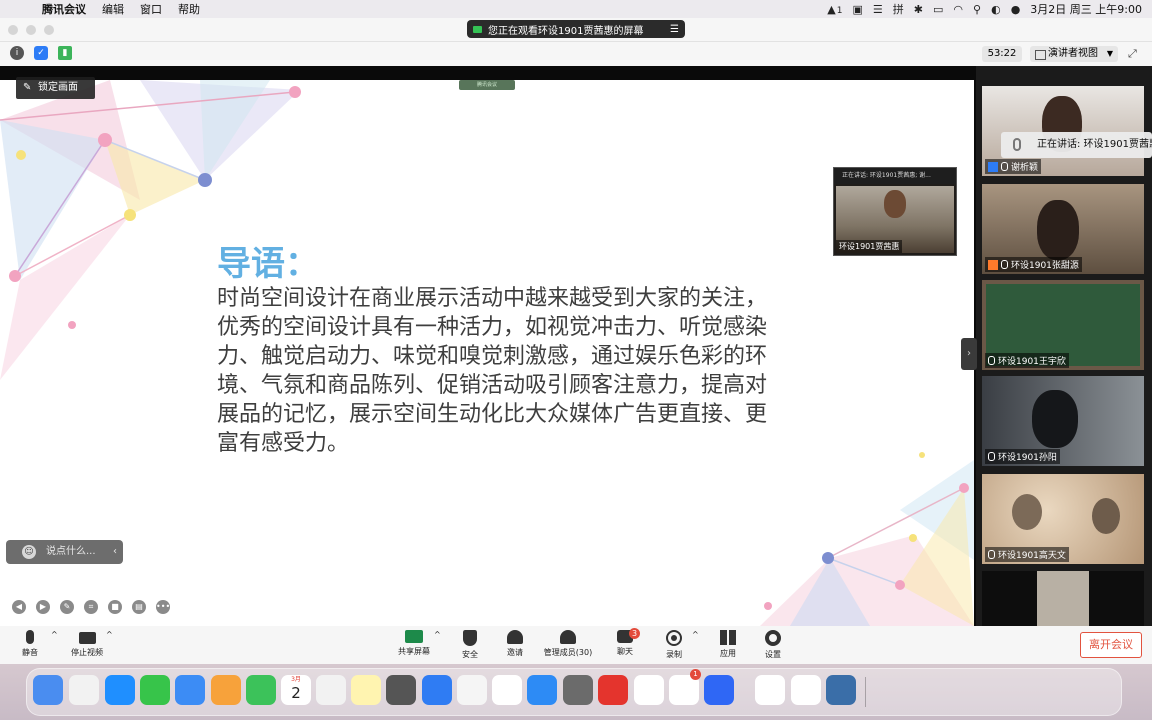 The width and height of the screenshot is (1152, 720). I want to click on manage-participants-button: 管理成员(30), so click(568, 644).